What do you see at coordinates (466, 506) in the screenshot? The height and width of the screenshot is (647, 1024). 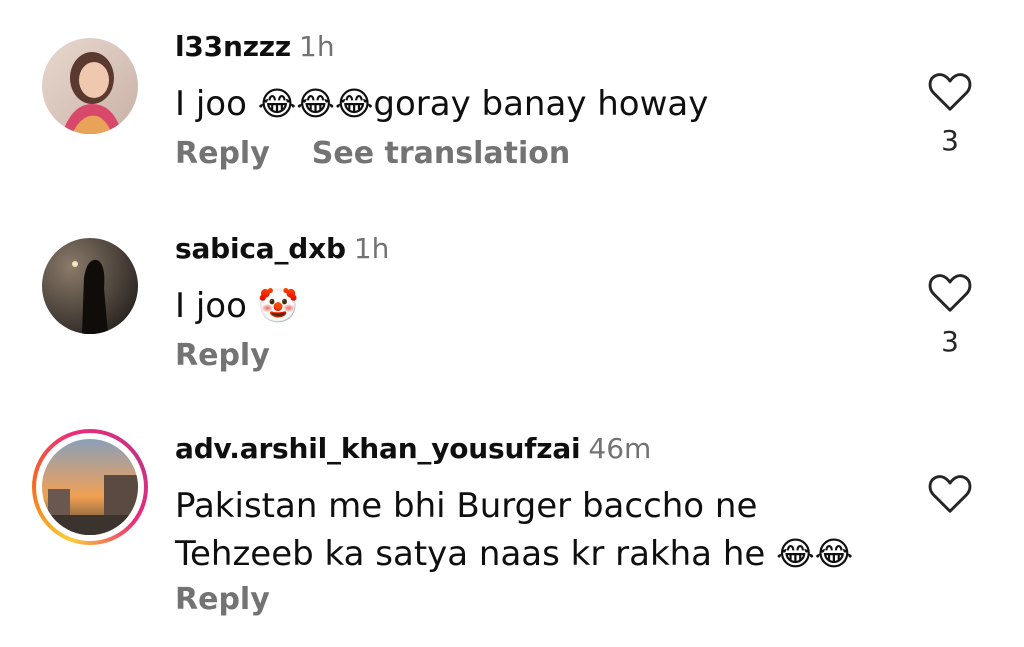 I see `comment-text-line: Pakistan me bhi Burger baccho ne` at bounding box center [466, 506].